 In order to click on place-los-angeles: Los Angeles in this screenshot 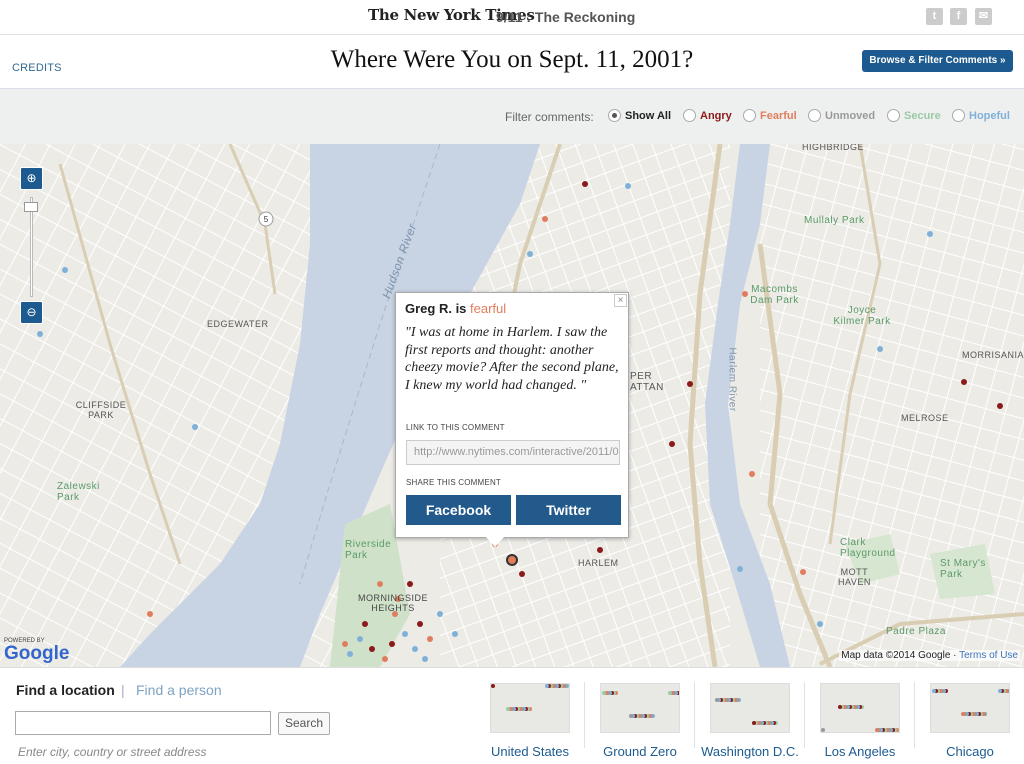, I will do `click(860, 751)`.